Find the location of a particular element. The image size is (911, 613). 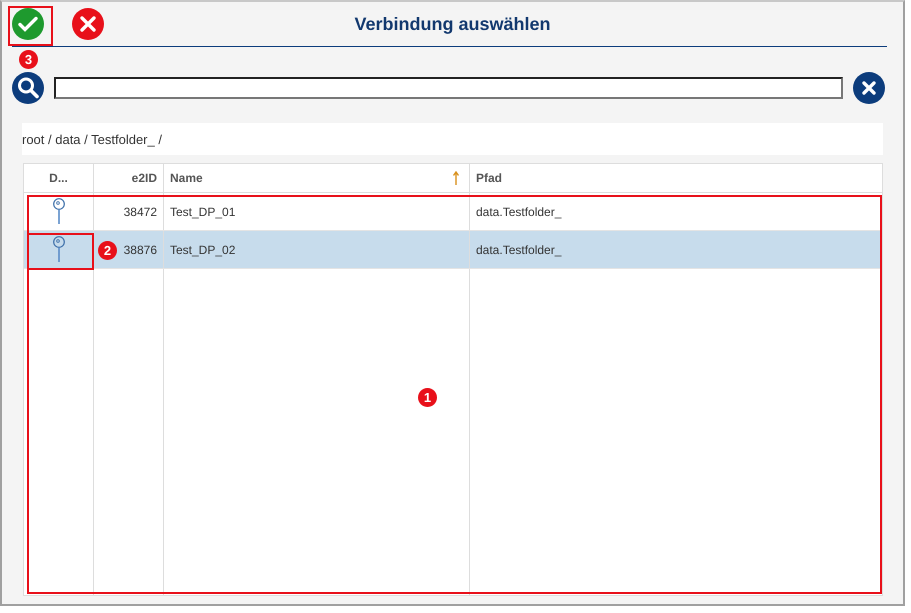

cancel-button is located at coordinates (88, 24).